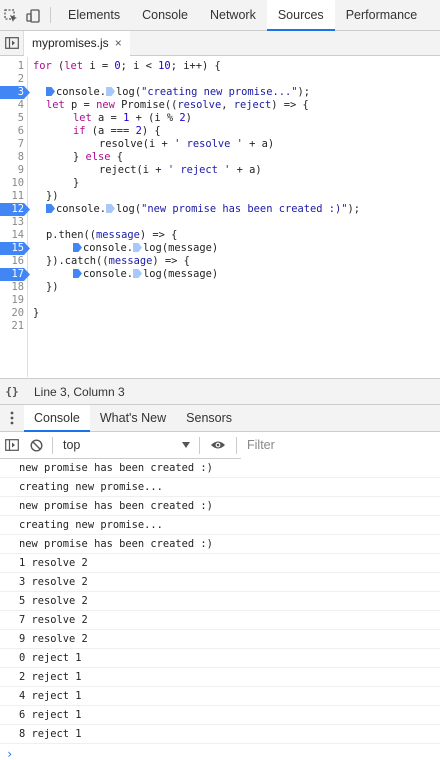  I want to click on code-token: {, so click(117, 157).